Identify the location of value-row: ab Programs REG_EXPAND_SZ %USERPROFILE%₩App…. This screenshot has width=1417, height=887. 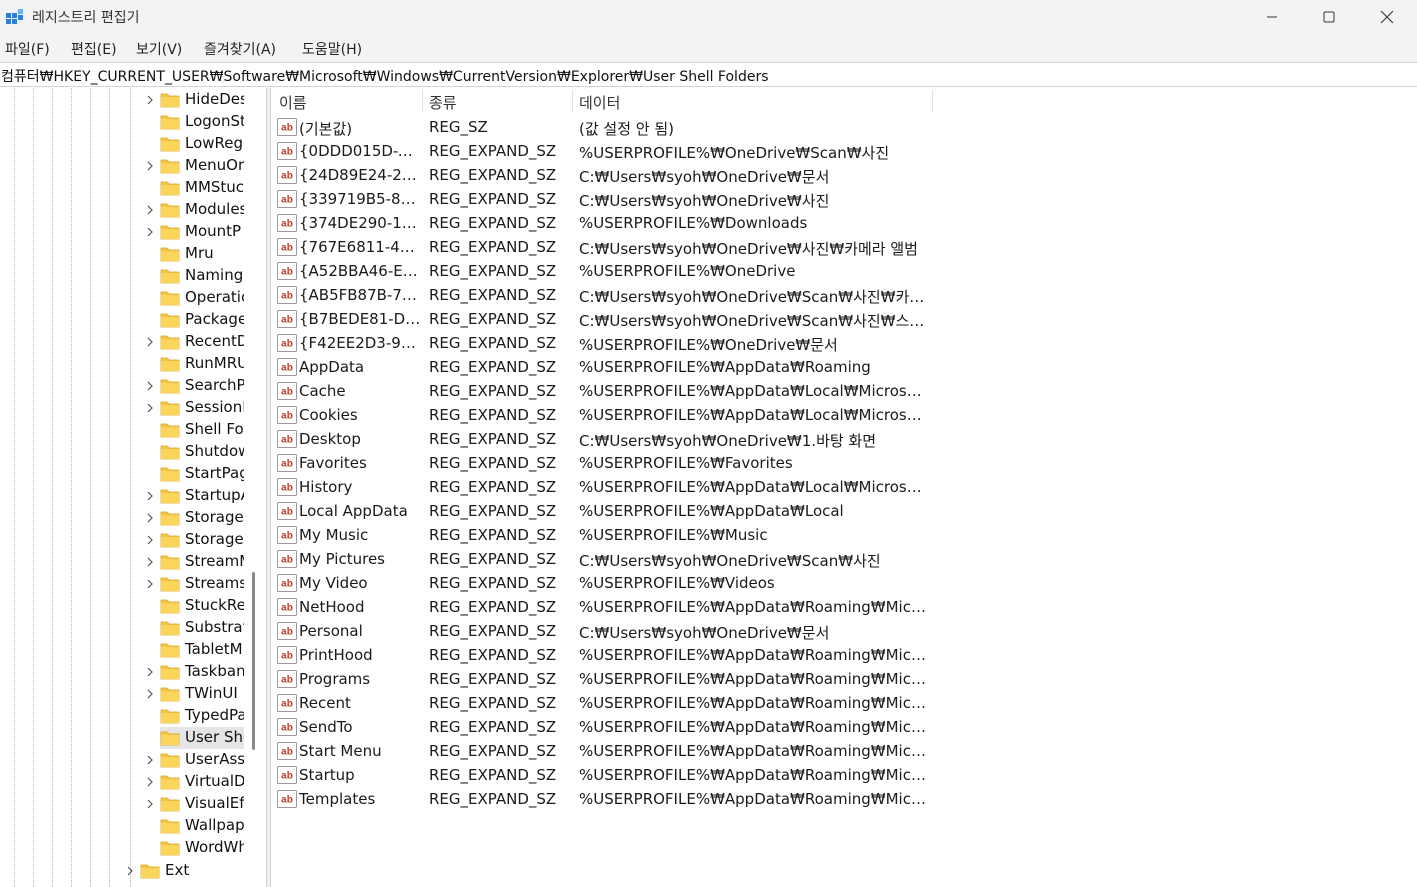
(844, 680).